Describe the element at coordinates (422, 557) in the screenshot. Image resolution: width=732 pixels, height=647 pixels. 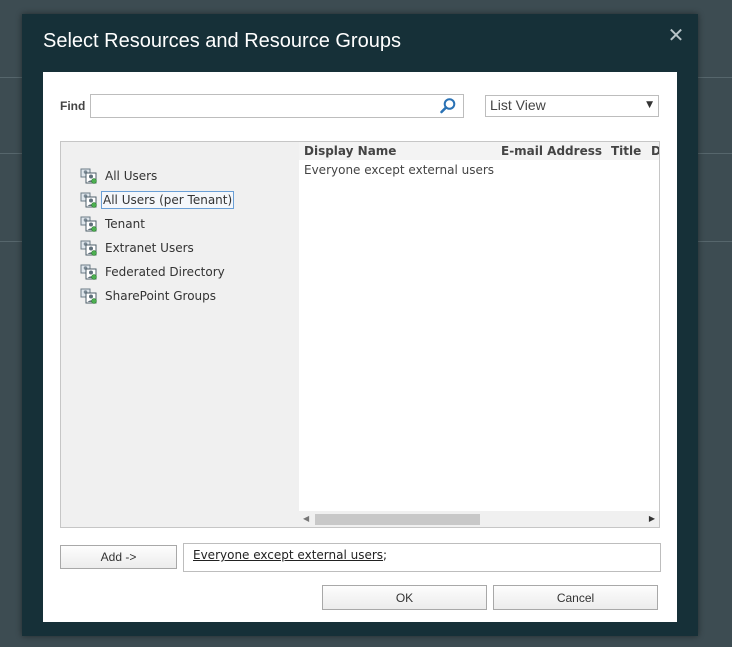
I see `selected-resources-field: Everyone except external users;` at that location.